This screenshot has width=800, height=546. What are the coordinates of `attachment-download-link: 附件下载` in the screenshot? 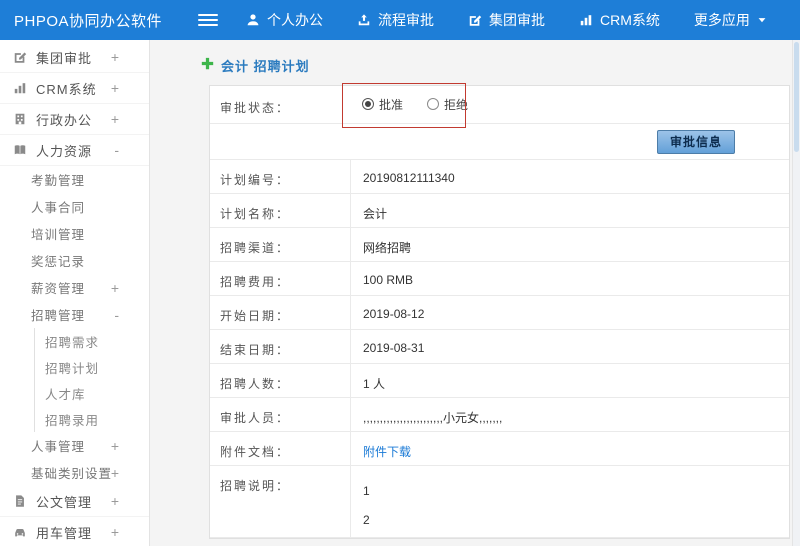 It's located at (387, 452).